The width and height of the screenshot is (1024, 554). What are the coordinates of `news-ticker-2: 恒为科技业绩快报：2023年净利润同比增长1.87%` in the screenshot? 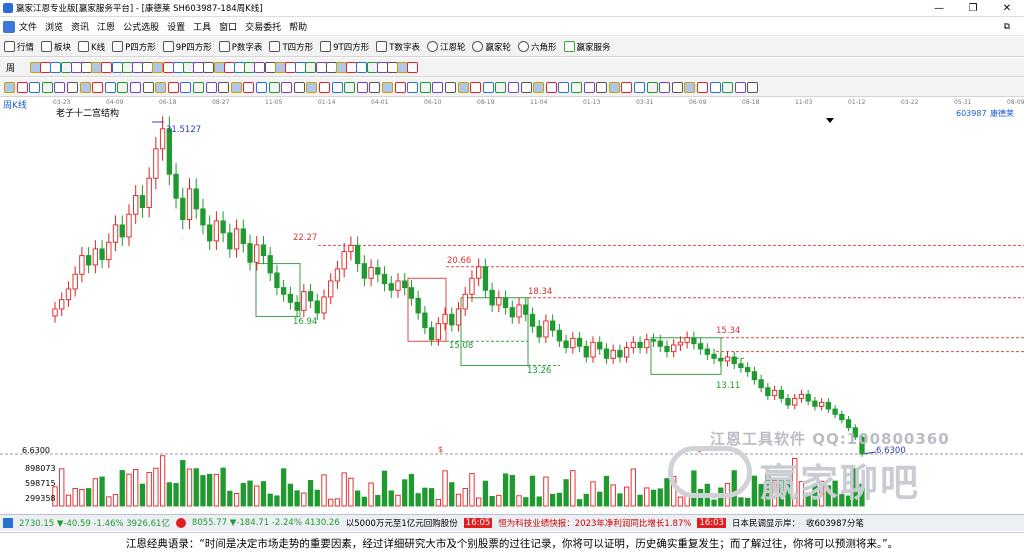 It's located at (594, 523).